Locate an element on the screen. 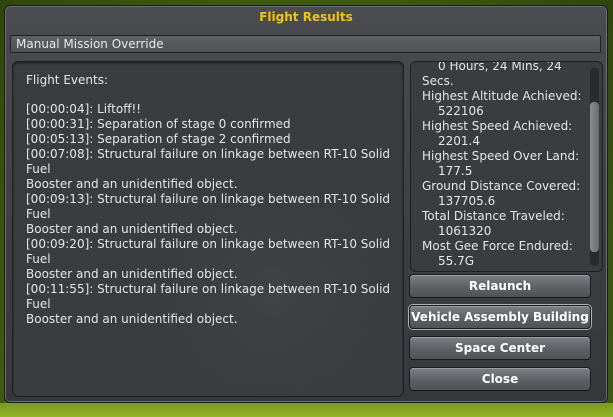  stats-scrollbar is located at coordinates (594, 167).